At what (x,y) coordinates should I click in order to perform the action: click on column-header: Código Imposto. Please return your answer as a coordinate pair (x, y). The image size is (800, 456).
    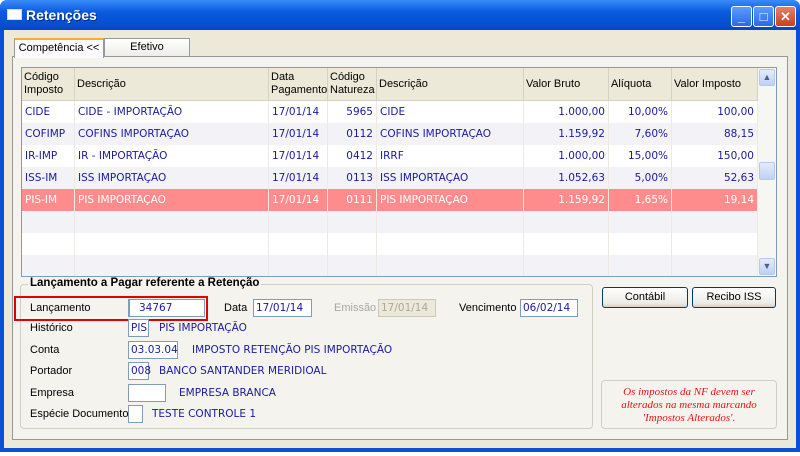
    Looking at the image, I should click on (48, 84).